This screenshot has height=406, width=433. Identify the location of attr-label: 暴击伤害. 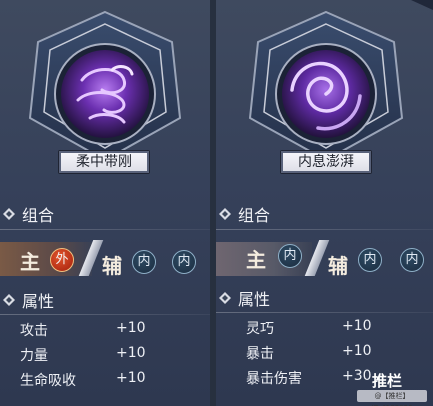
(274, 379).